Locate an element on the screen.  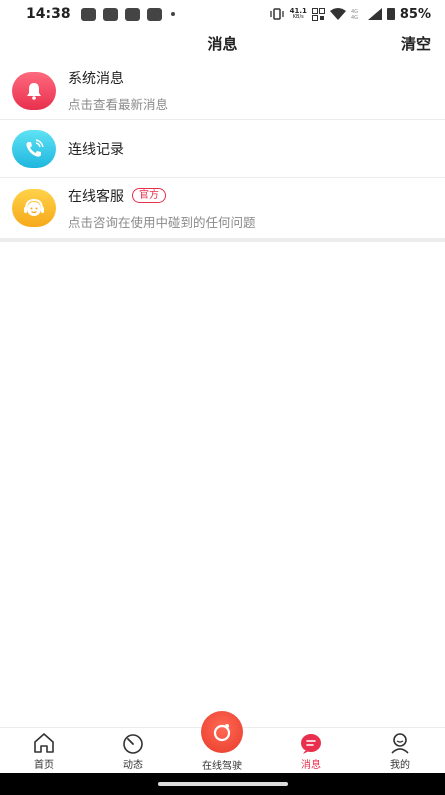
battery-level: 85% is located at coordinates (415, 14).